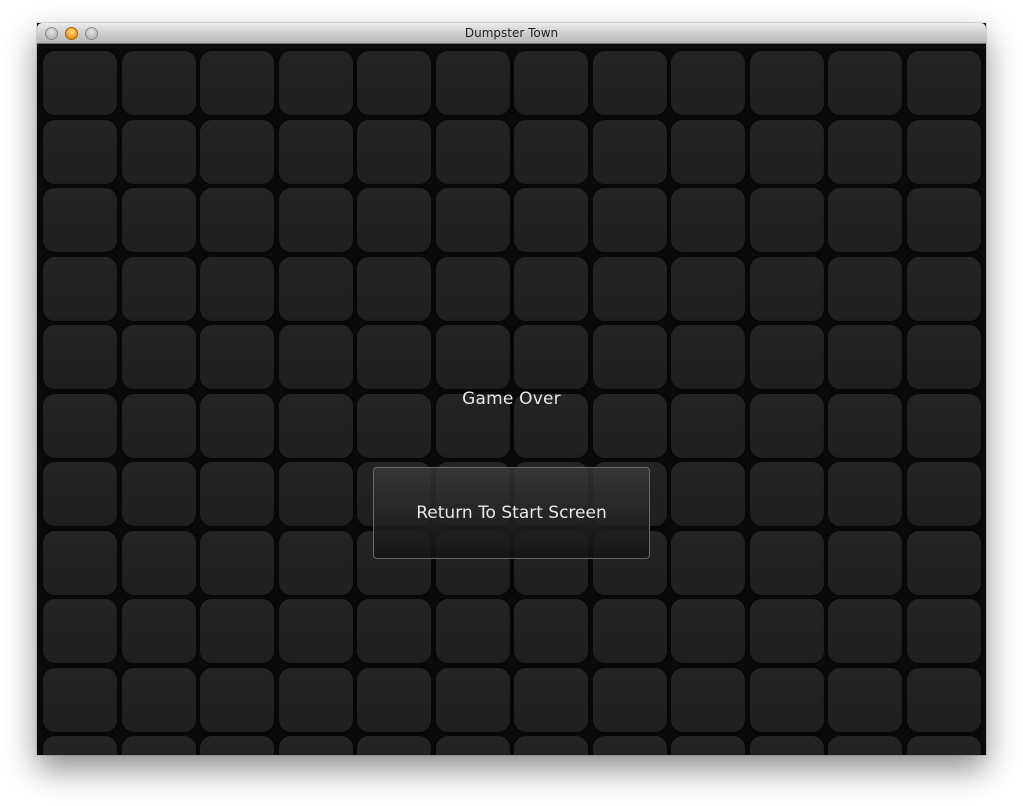 The height and width of the screenshot is (806, 1023). I want to click on return-to-start-button: Return To Start Screen, so click(511, 513).